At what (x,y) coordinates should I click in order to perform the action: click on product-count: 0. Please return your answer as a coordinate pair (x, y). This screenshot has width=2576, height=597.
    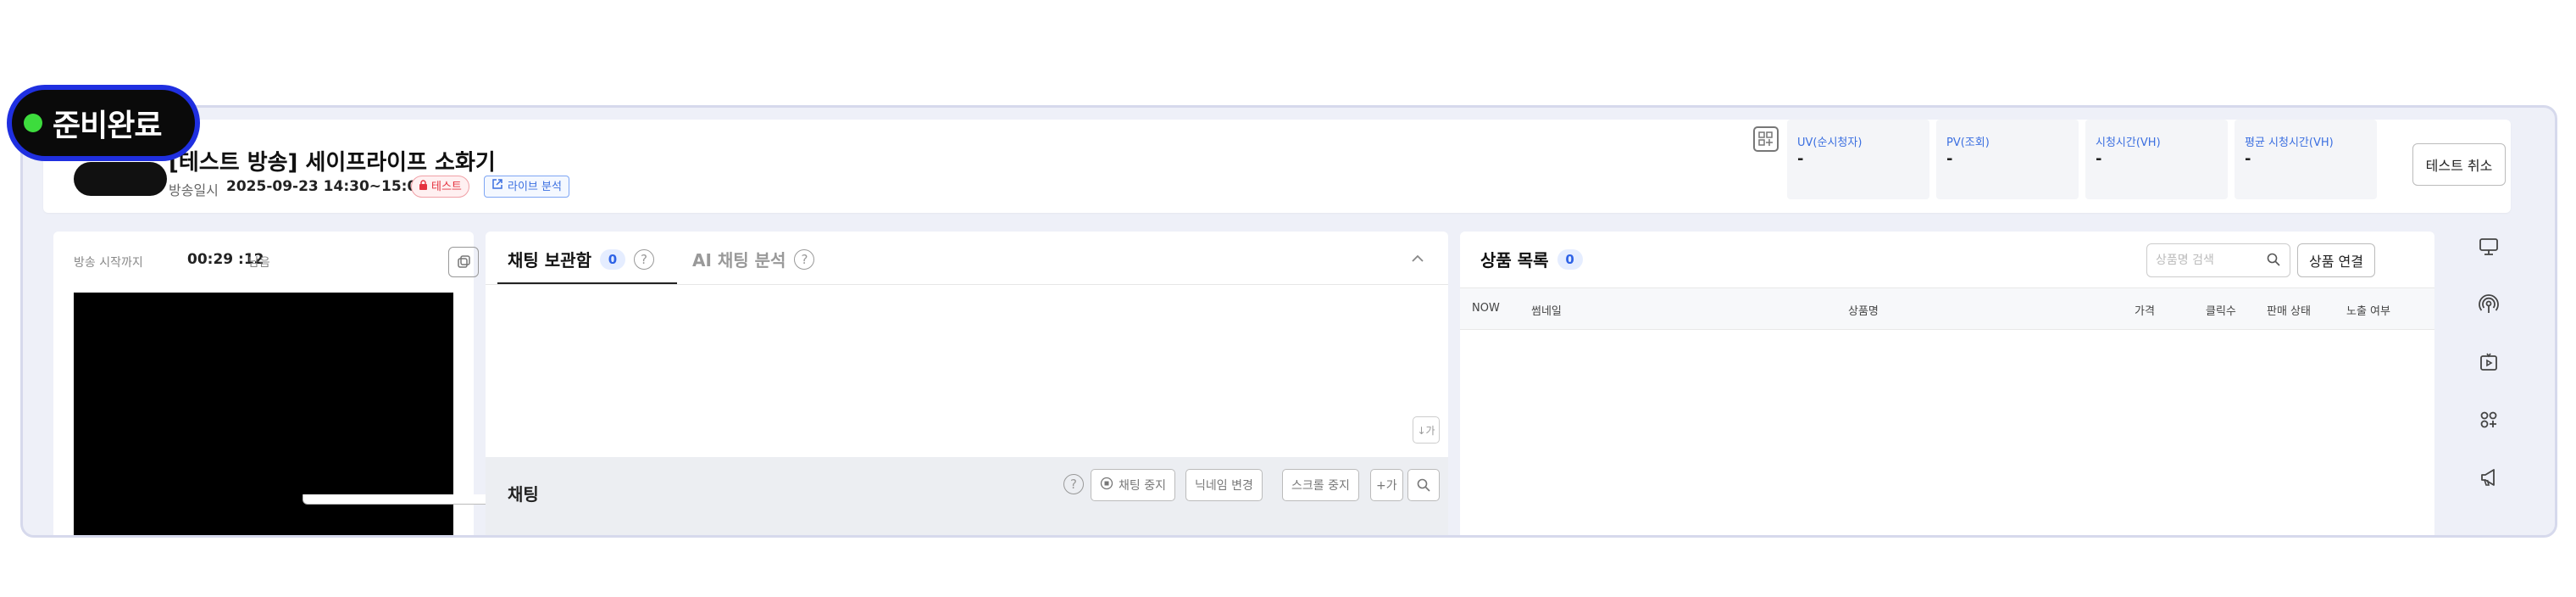
    Looking at the image, I should click on (1570, 259).